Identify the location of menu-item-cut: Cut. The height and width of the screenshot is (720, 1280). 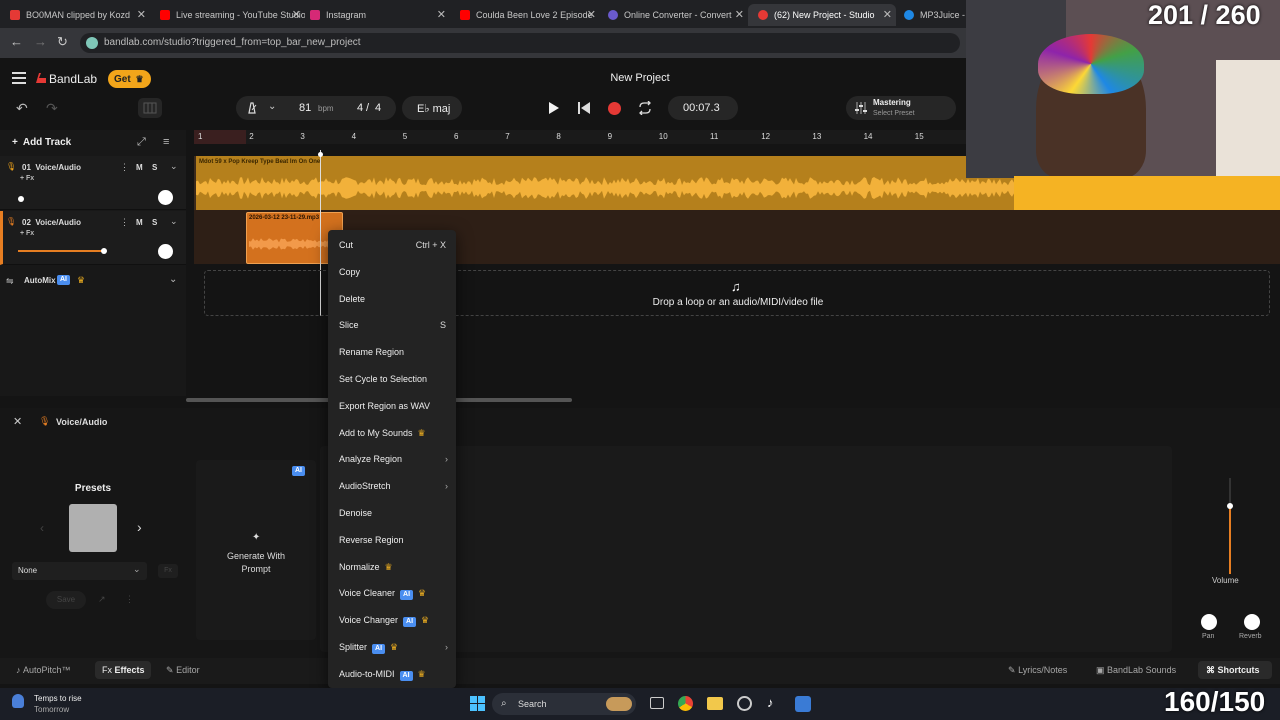
(346, 245).